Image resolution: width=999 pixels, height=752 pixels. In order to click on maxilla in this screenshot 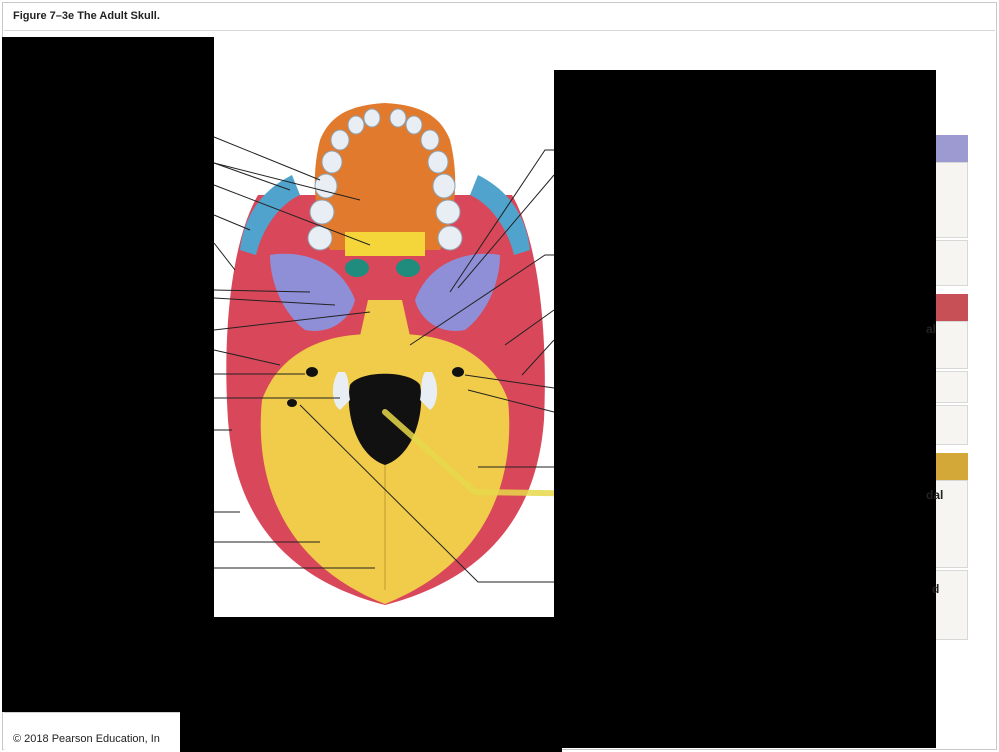, I will do `click(385, 176)`.